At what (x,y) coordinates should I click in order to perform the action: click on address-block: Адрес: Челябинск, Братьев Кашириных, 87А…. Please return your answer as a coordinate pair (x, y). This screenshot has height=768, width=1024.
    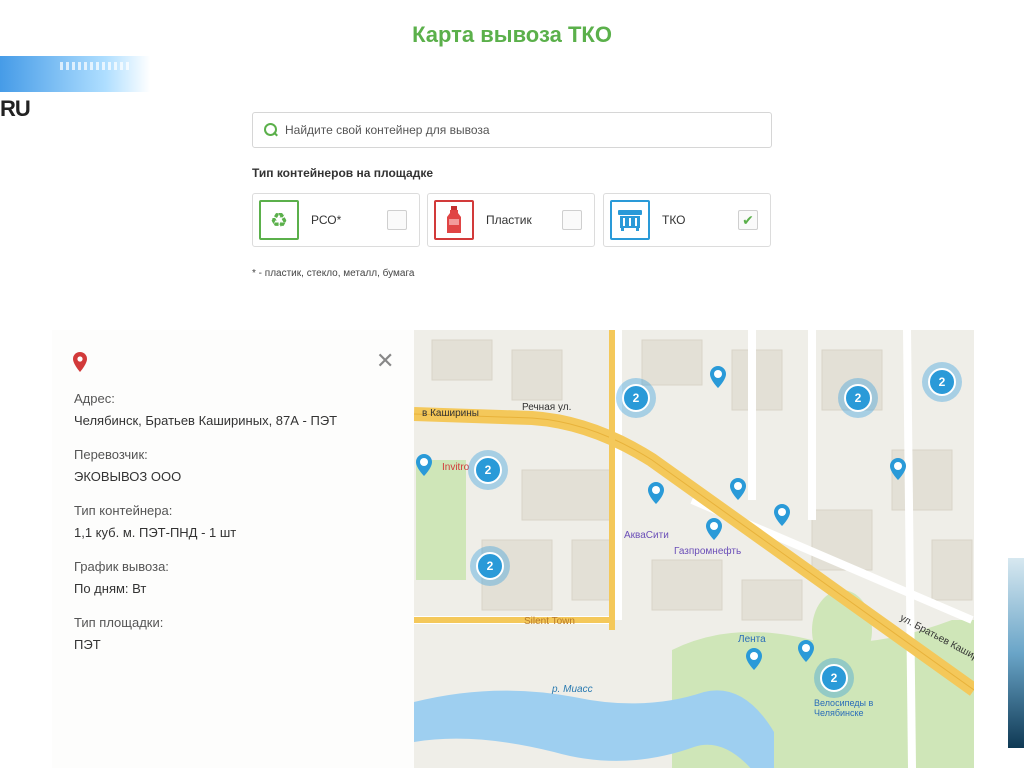
    Looking at the image, I should click on (205, 410).